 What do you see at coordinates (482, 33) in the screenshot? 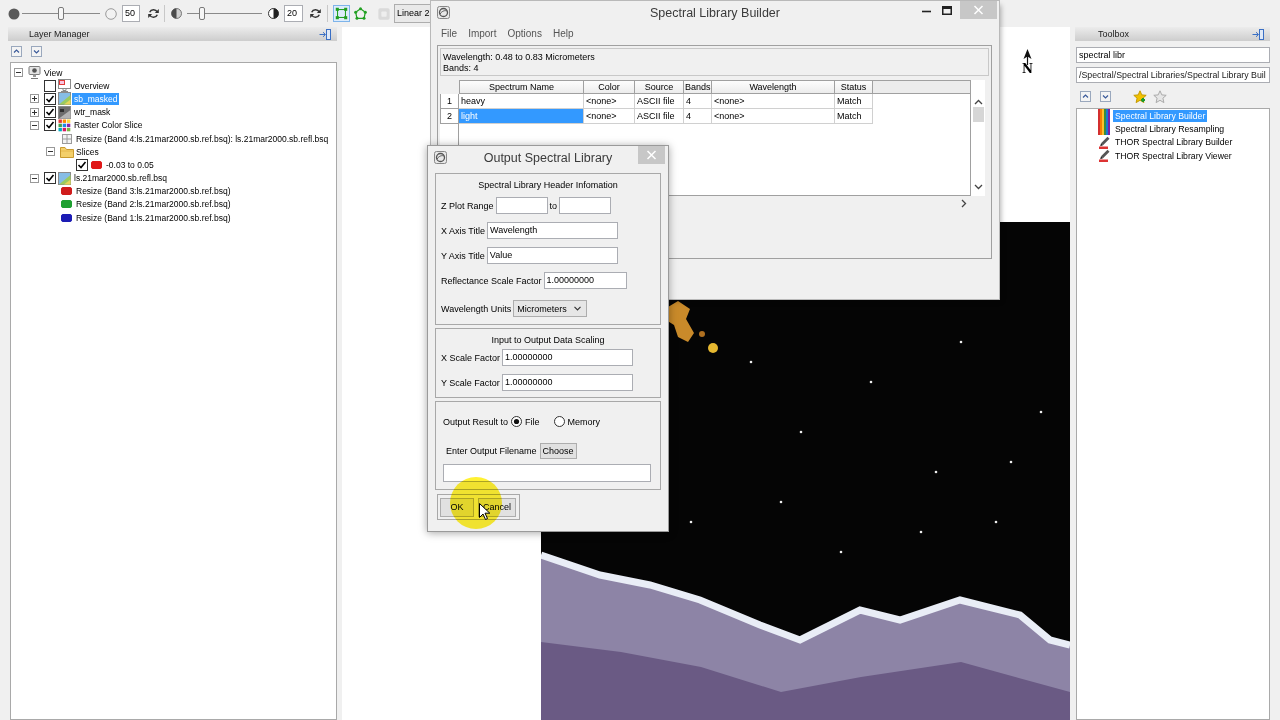
I see `menu-item: Import` at bounding box center [482, 33].